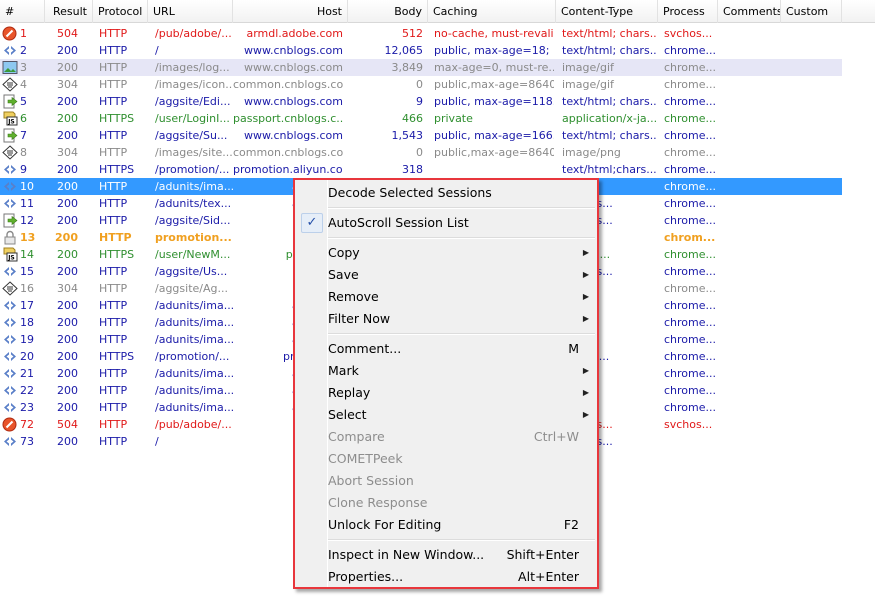 The width and height of the screenshot is (875, 602). Describe the element at coordinates (407, 135) in the screenshot. I see `cell-body: 1,543` at that location.